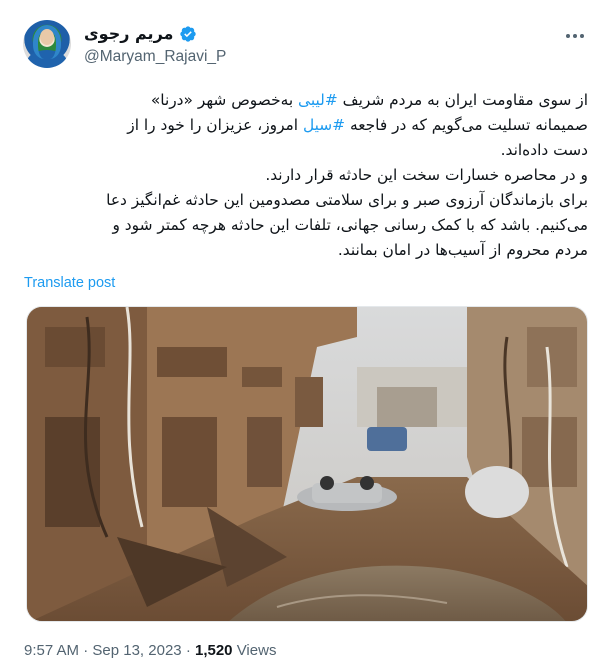 Image resolution: width=611 pixels, height=668 pixels. Describe the element at coordinates (462, 250) in the screenshot. I see `tweet-line: مردم محروم از آسیب‌ها در امان بمانند.` at that location.